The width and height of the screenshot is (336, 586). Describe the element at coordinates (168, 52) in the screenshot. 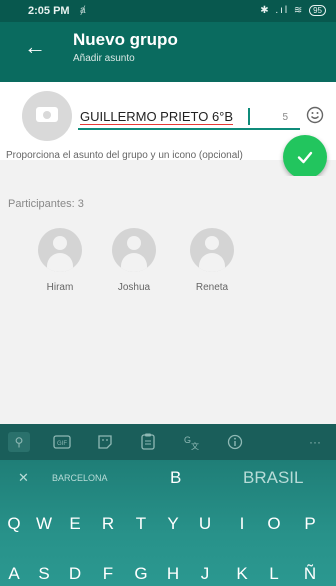

I see `app-bar: ← Nuevo grupo Añadir asunto` at that location.